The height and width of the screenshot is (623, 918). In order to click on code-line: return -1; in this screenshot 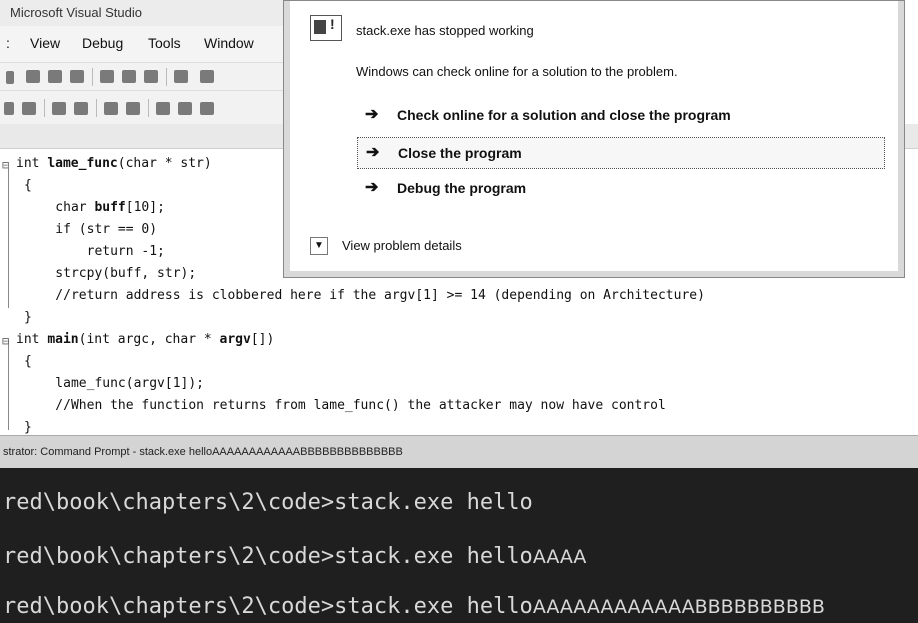, I will do `click(94, 251)`.